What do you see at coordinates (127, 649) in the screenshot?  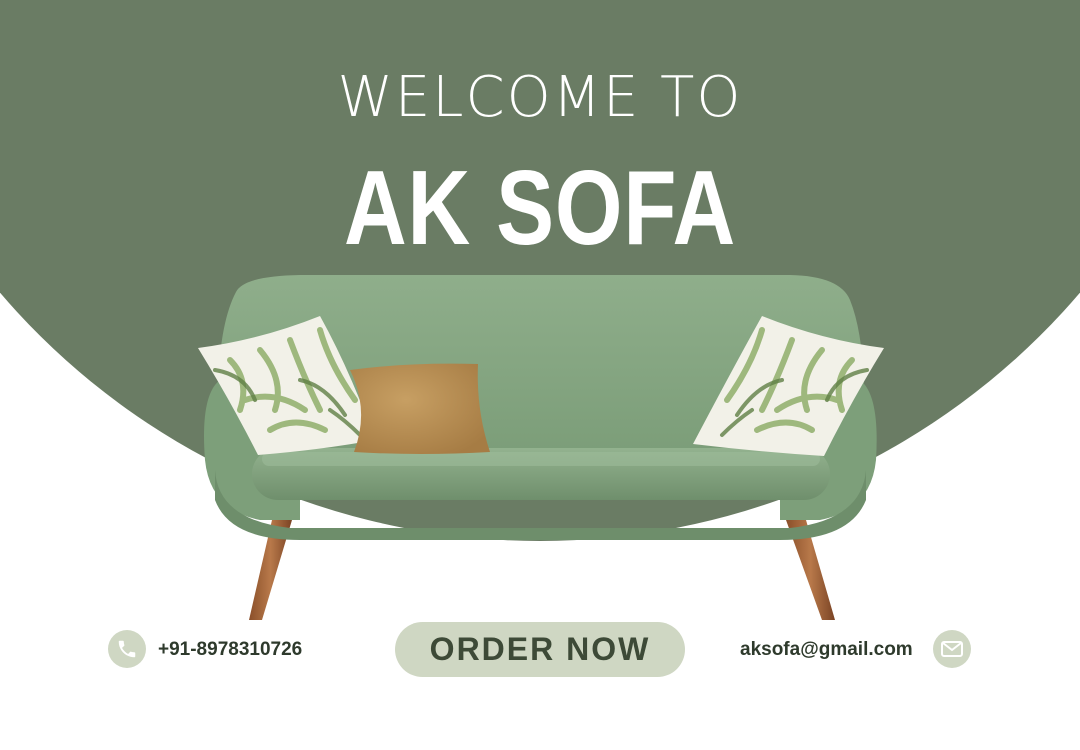 I see `phone-icon` at bounding box center [127, 649].